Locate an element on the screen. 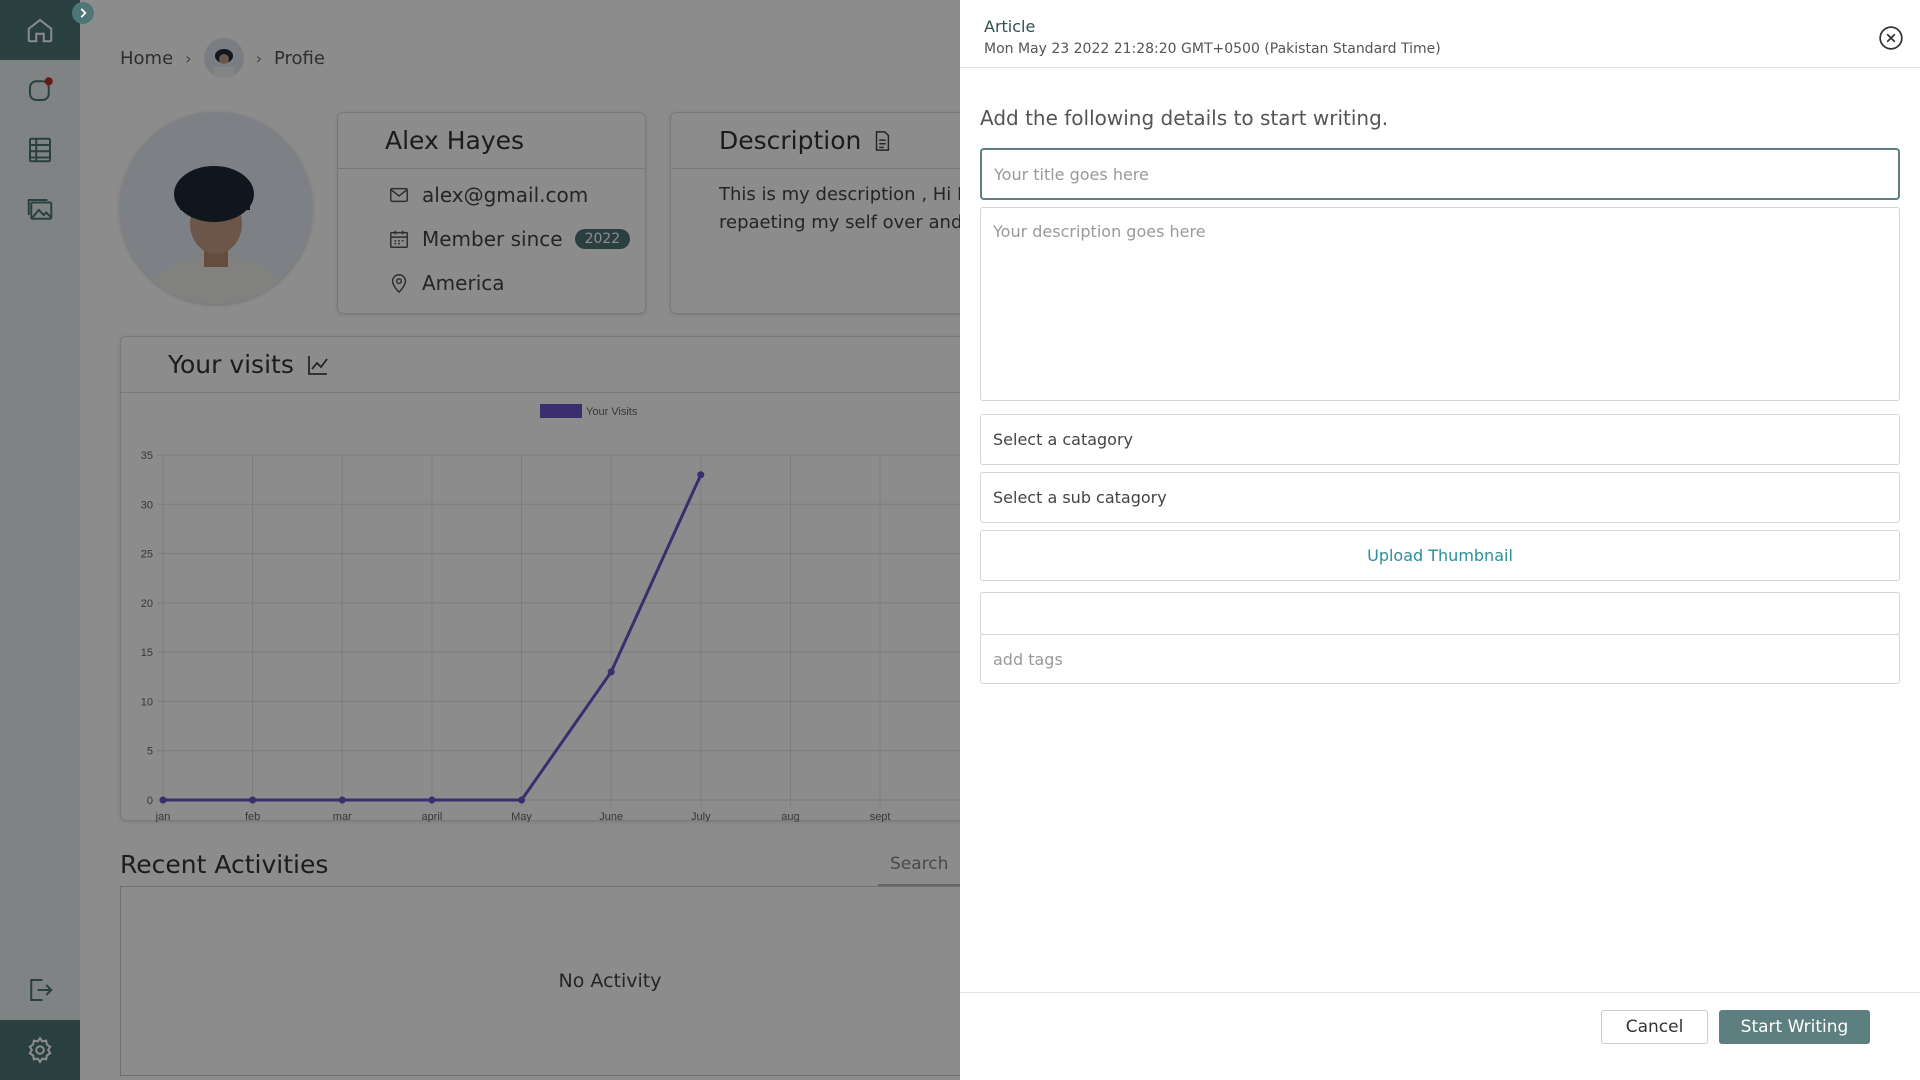 The width and height of the screenshot is (1920, 1080). drawer-footer-divider is located at coordinates (1440, 992).